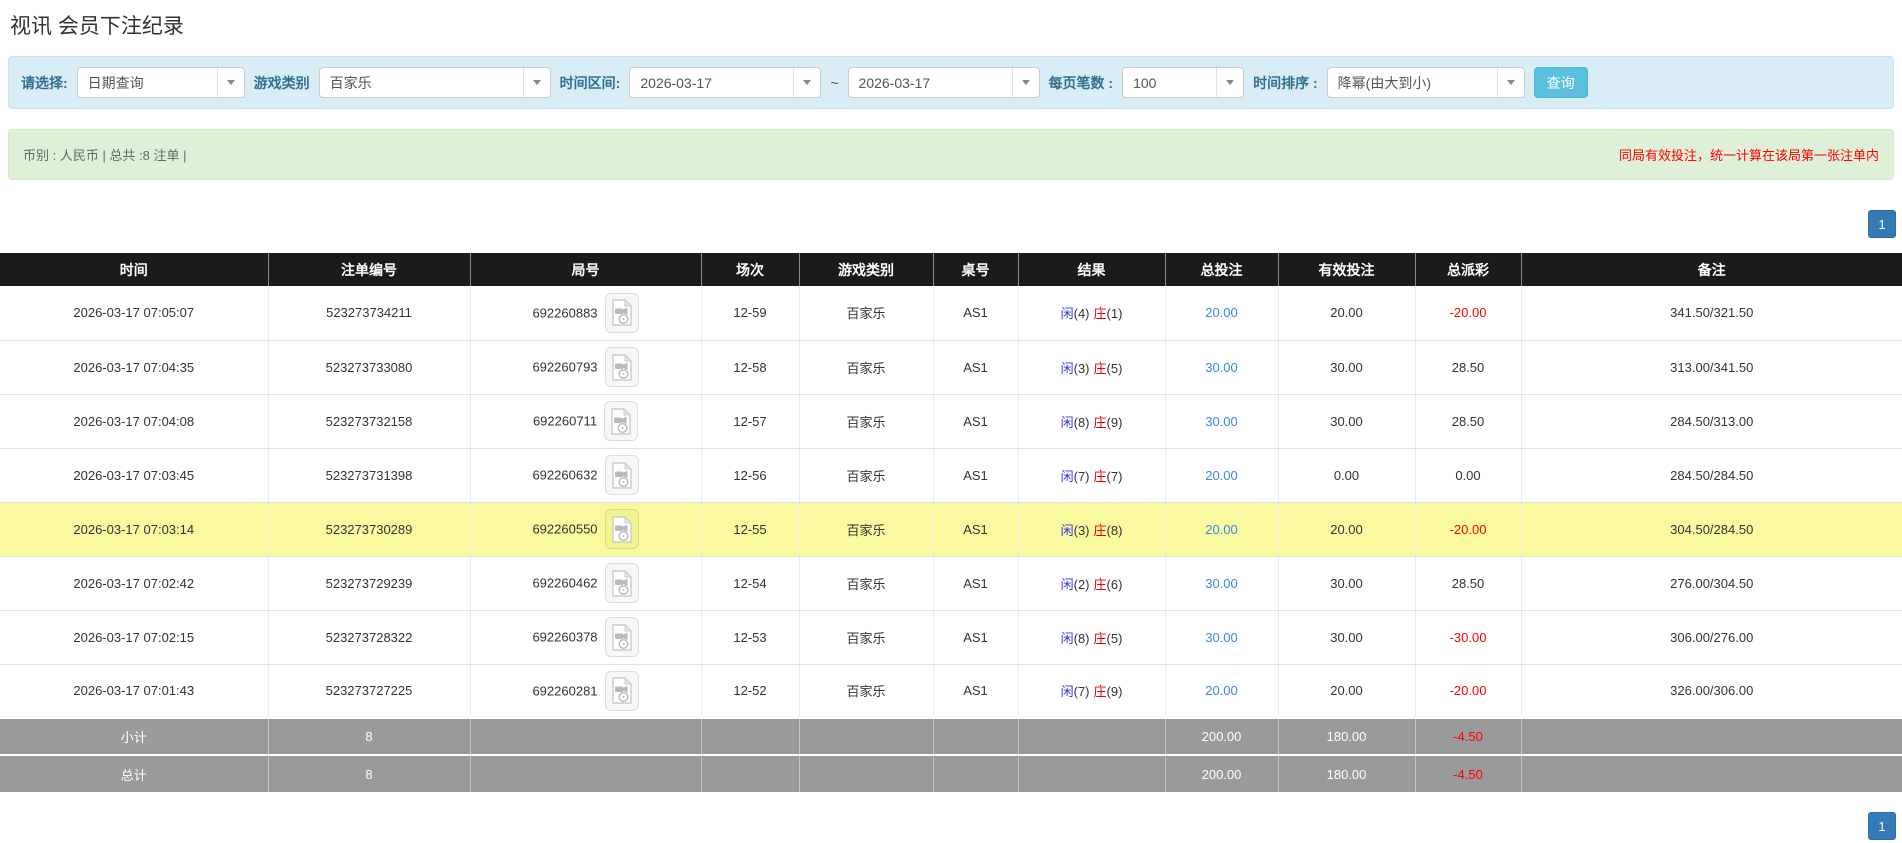 The image size is (1902, 843). Describe the element at coordinates (1114, 692) in the screenshot. I see `banker-result-value: (9)` at that location.